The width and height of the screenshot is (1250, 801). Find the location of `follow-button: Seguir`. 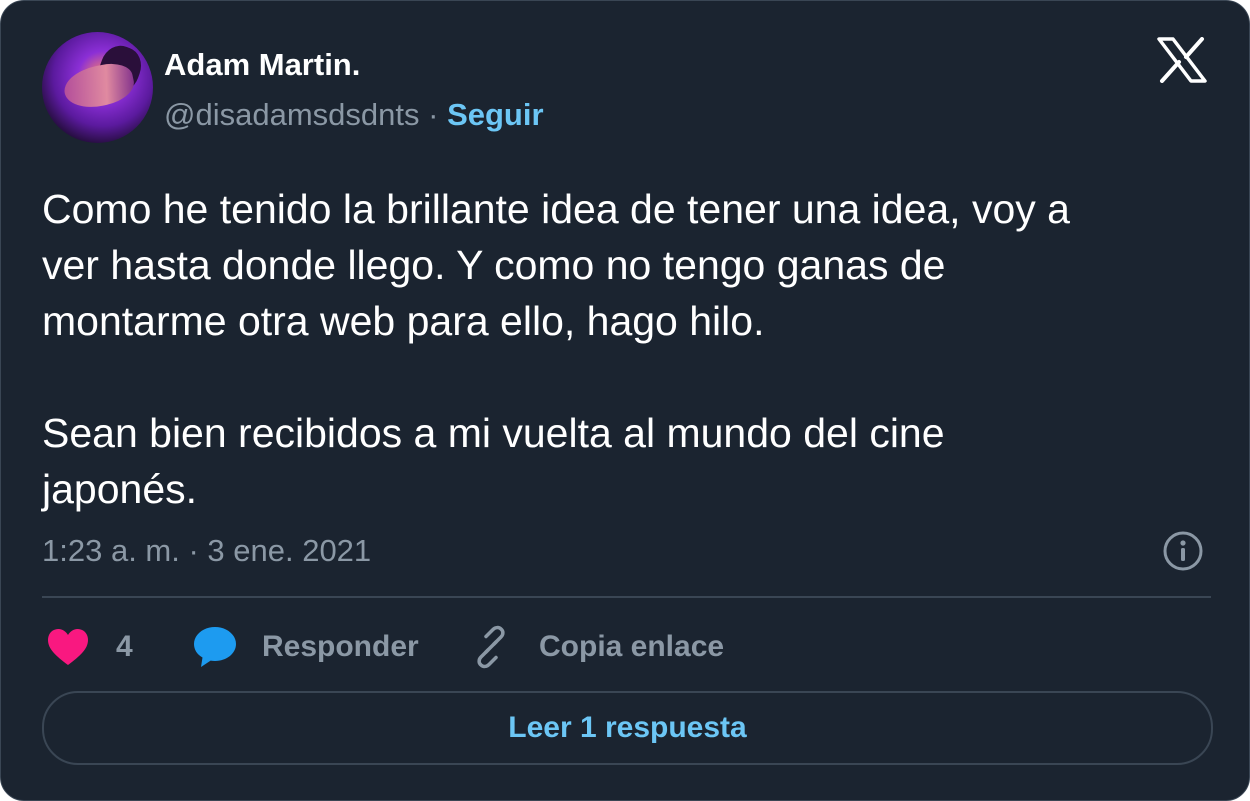

follow-button: Seguir is located at coordinates (495, 114).